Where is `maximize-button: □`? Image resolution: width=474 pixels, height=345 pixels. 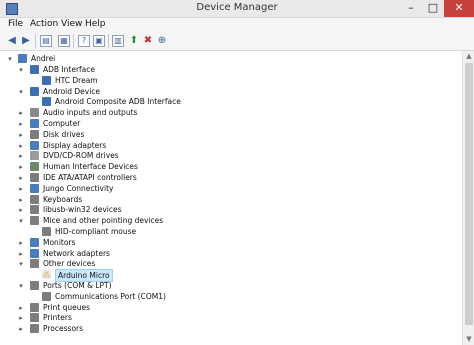
maximize-button: □ is located at coordinates (433, 8).